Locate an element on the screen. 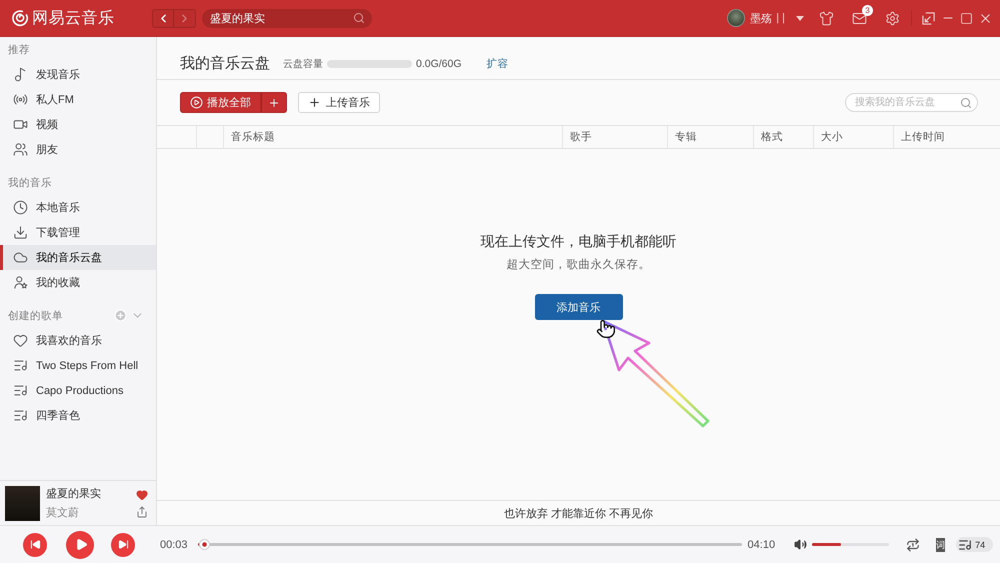 The width and height of the screenshot is (1000, 563). app-name: 网易云音乐 is located at coordinates (73, 18).